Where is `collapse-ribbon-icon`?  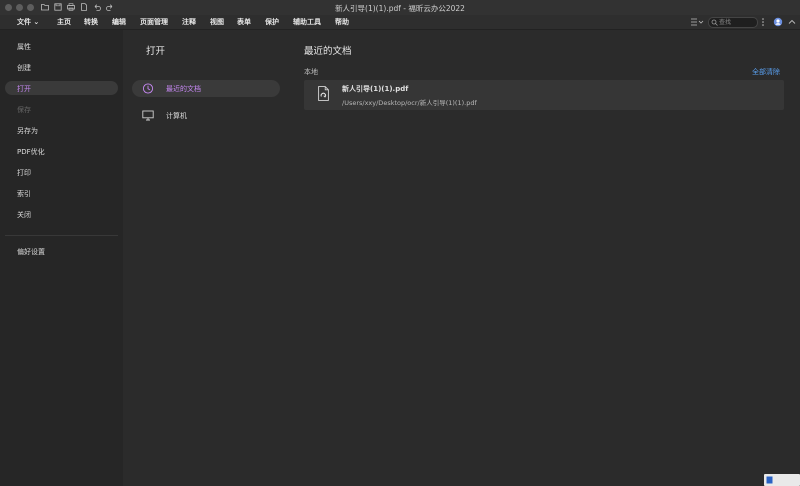
collapse-ribbon-icon is located at coordinates (792, 22).